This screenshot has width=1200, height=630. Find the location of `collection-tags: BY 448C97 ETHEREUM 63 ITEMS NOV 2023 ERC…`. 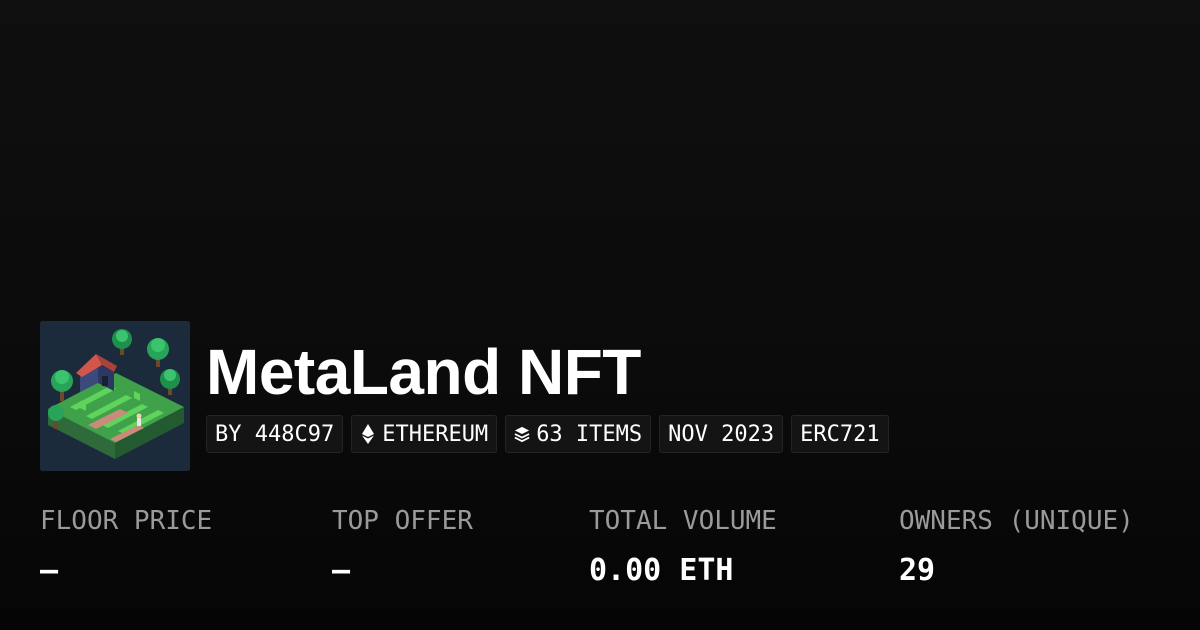

collection-tags: BY 448C97 ETHEREUM 63 ITEMS NOV 2023 ERC… is located at coordinates (547, 434).